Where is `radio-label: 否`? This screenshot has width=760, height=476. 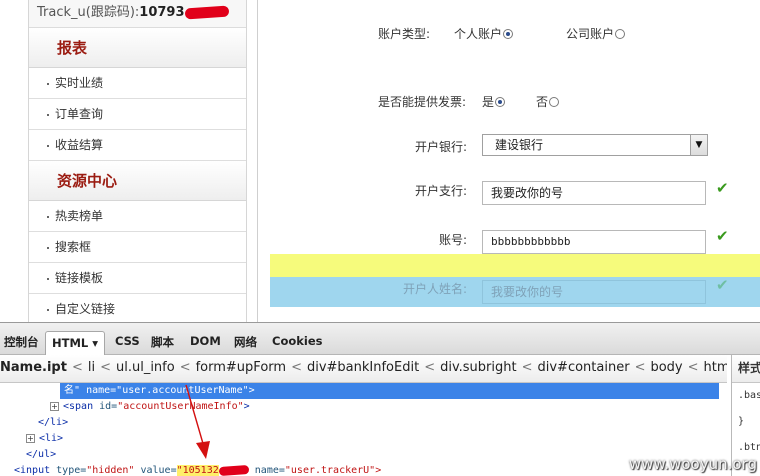
radio-label: 否 is located at coordinates (542, 102).